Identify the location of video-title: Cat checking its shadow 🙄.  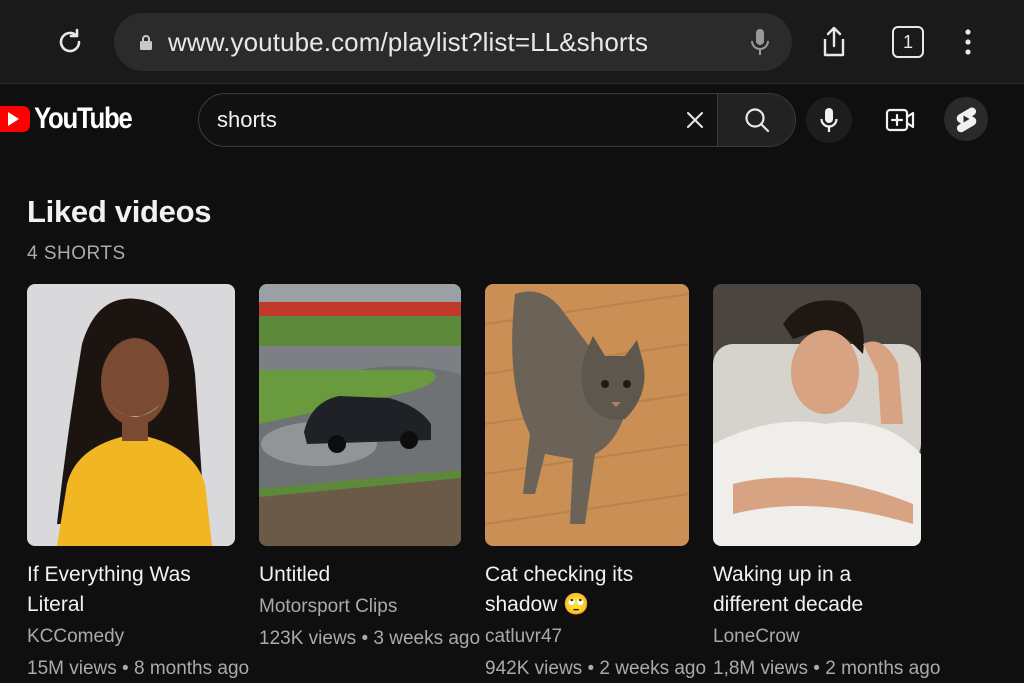
(587, 590).